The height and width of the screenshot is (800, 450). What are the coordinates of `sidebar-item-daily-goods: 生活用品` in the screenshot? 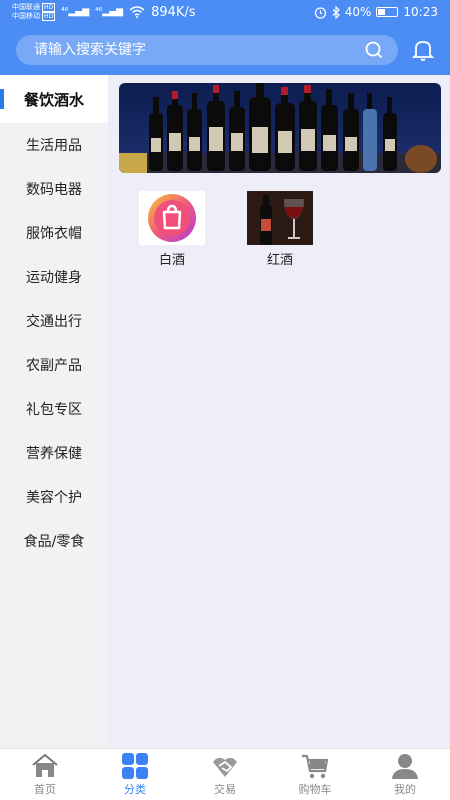 It's located at (54, 145).